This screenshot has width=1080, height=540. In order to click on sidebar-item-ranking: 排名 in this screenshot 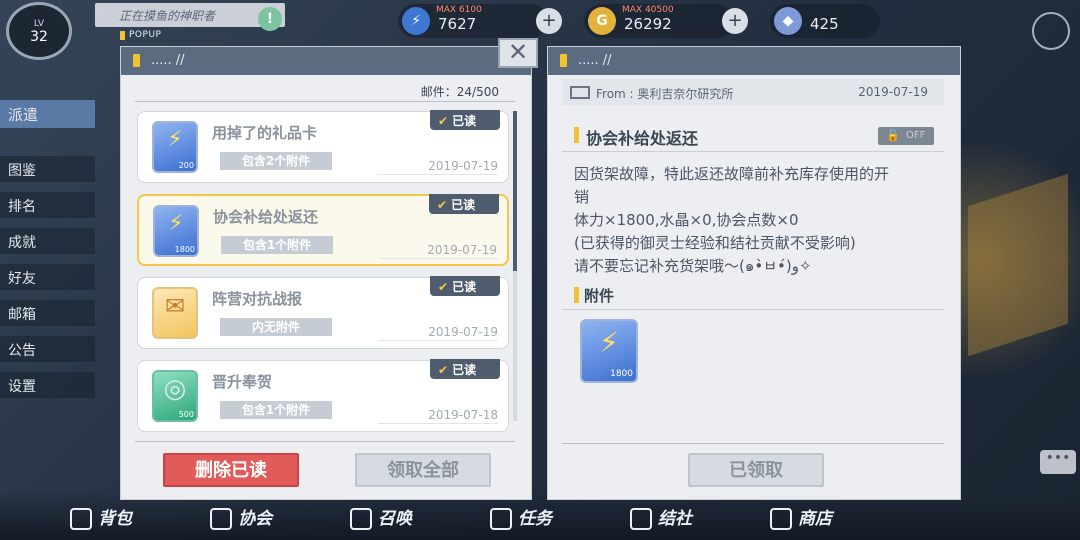, I will do `click(47, 205)`.